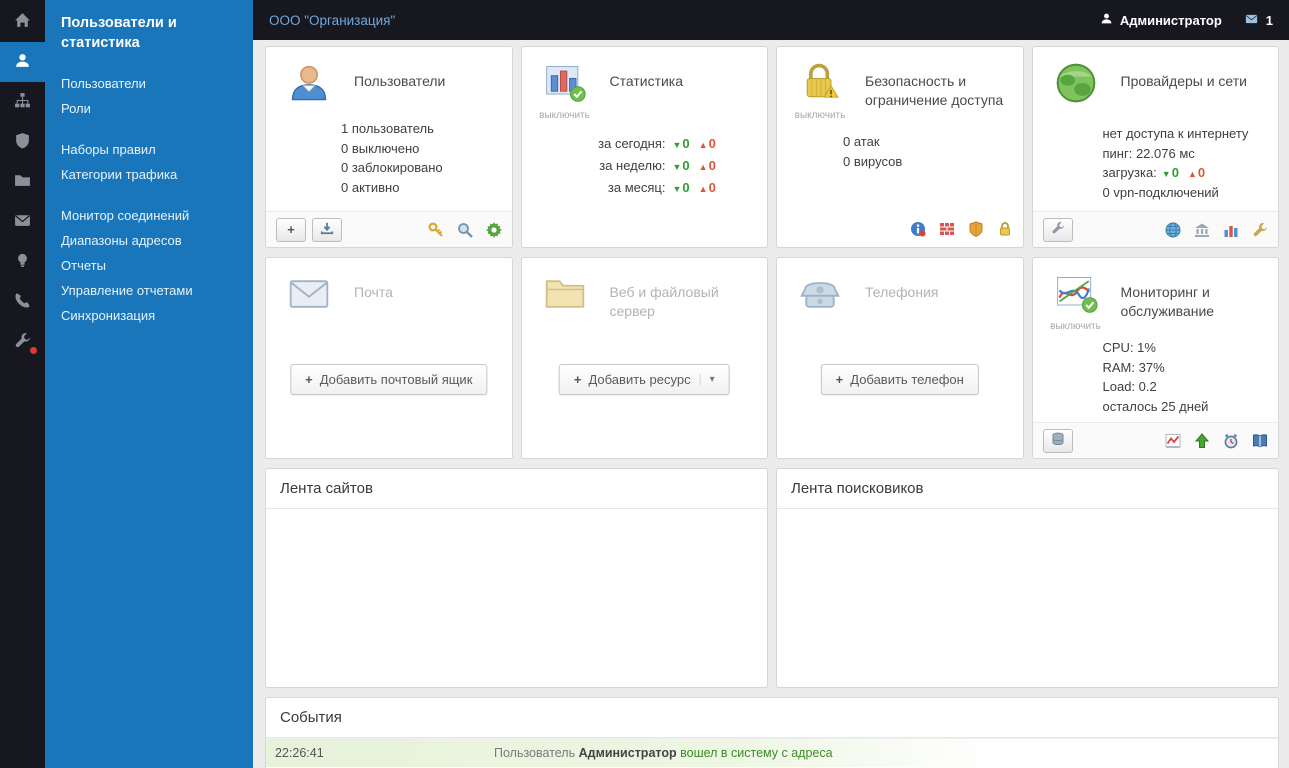  I want to click on event-part2: вошел в систему с адреса, so click(756, 753).